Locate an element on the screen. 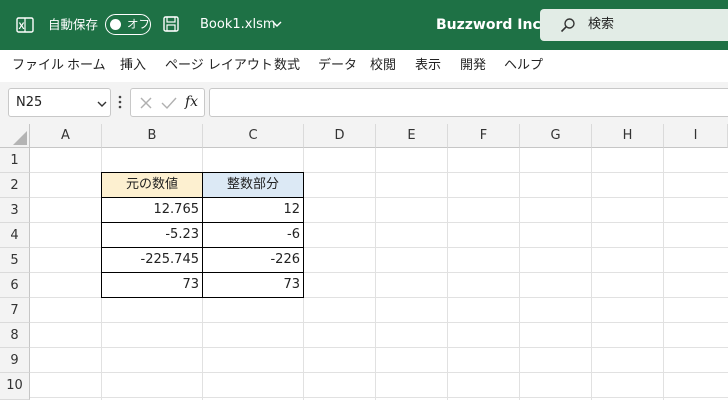 This screenshot has width=728, height=400. cell-c6: 73 is located at coordinates (253, 285).